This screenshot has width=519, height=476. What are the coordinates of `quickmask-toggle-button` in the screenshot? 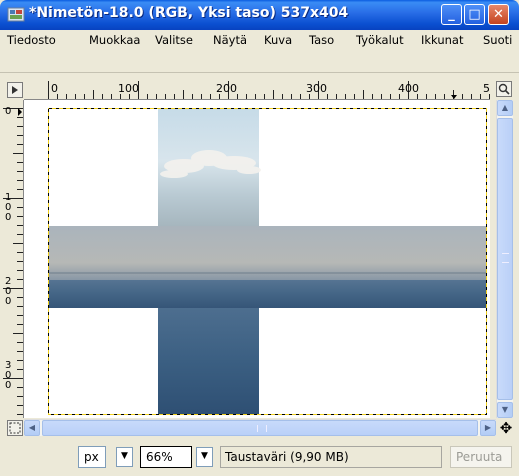 It's located at (15, 428).